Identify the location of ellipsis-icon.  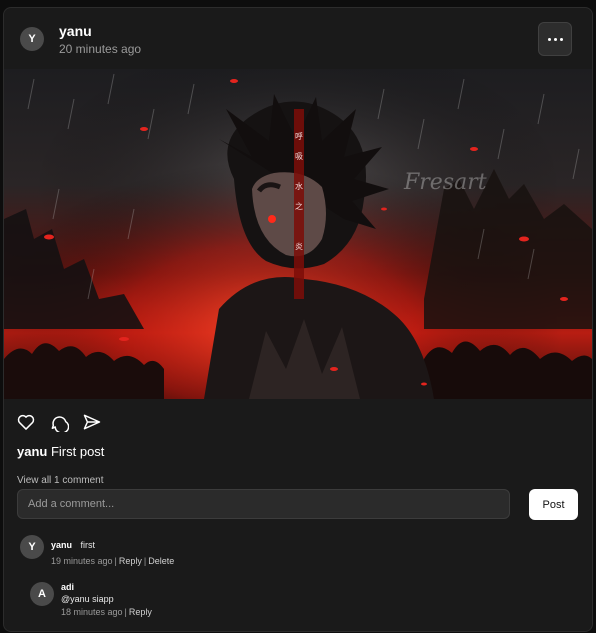
(555, 39).